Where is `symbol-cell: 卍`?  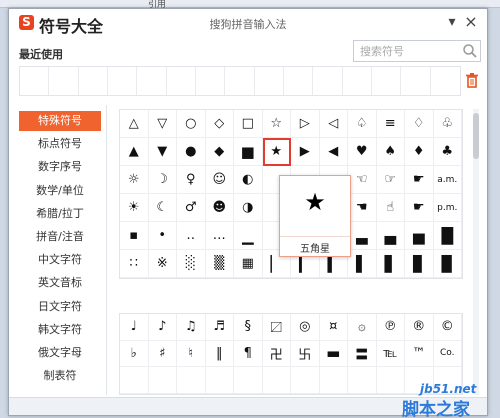 symbol-cell: 卍 is located at coordinates (276, 354).